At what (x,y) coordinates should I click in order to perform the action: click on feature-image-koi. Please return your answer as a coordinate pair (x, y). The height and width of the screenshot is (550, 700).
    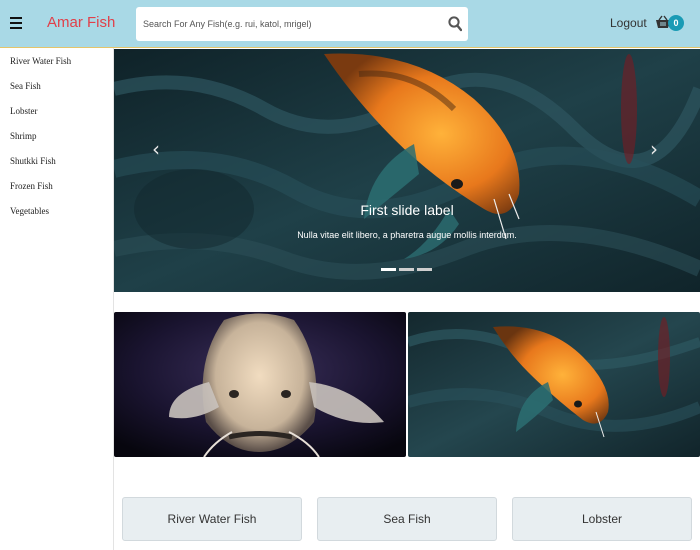
    Looking at the image, I should click on (554, 384).